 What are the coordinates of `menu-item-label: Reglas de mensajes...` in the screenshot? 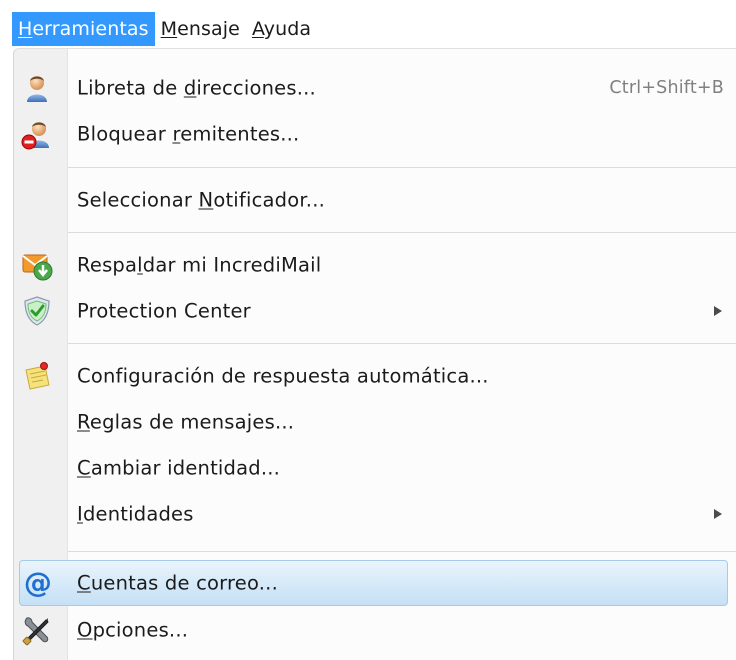 It's located at (186, 422).